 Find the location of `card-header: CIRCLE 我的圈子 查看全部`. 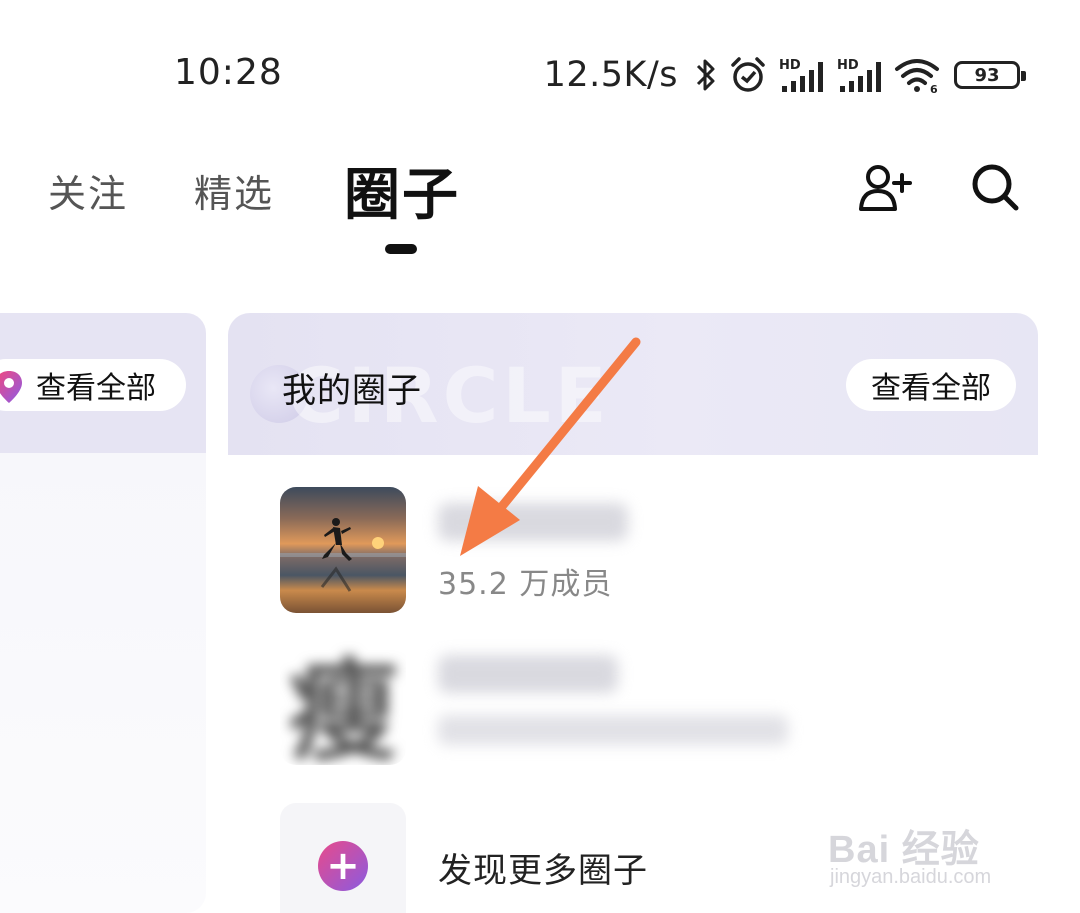

card-header: CIRCLE 我的圈子 查看全部 is located at coordinates (633, 384).